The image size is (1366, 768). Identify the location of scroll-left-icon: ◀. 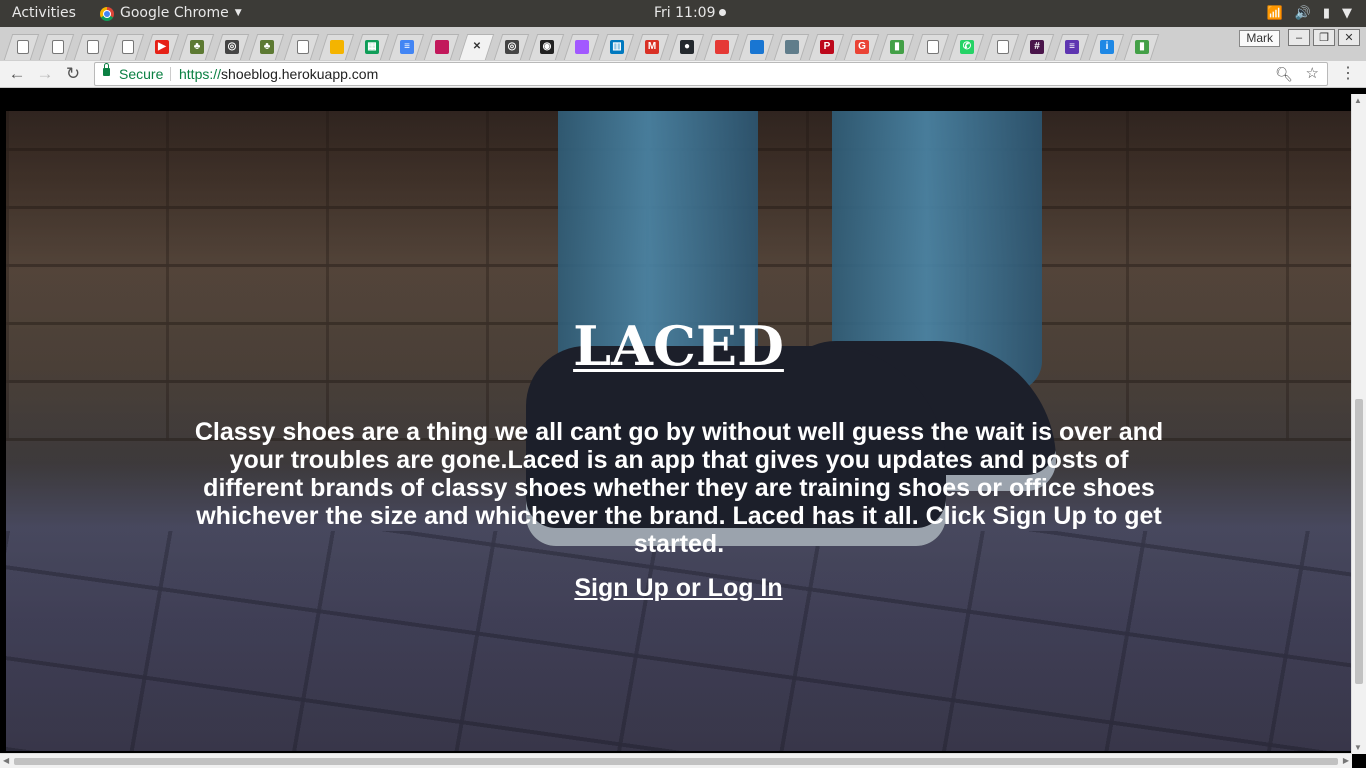
(6, 760).